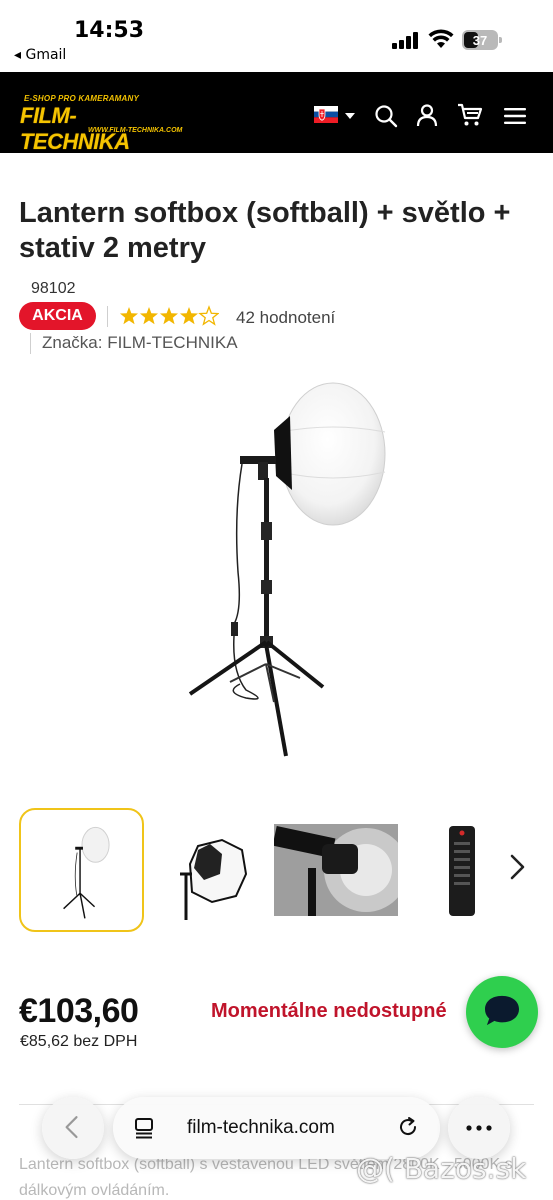 The height and width of the screenshot is (1200, 553). I want to click on browser-more-button, so click(479, 1128).